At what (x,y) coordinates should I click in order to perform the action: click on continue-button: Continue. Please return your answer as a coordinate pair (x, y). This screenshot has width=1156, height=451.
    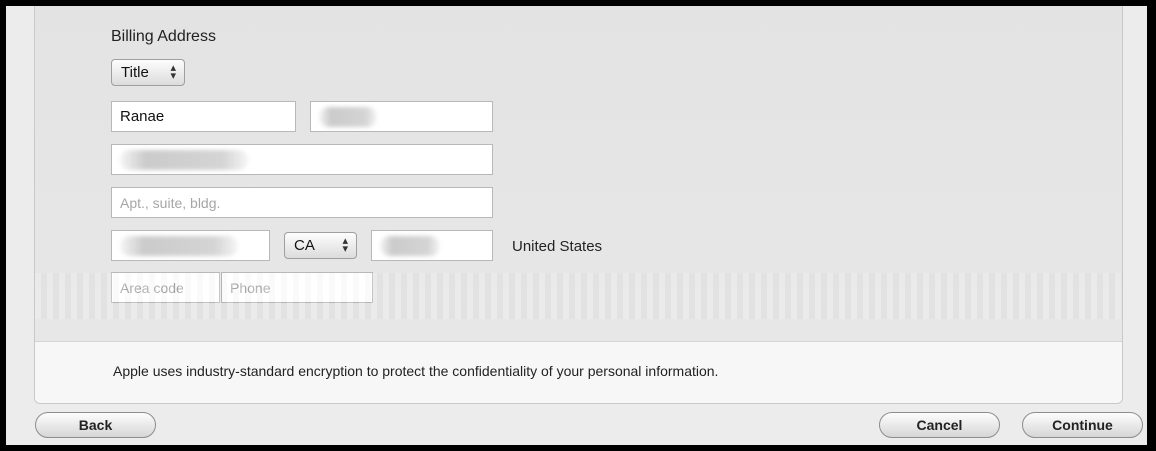
    Looking at the image, I should click on (1082, 425).